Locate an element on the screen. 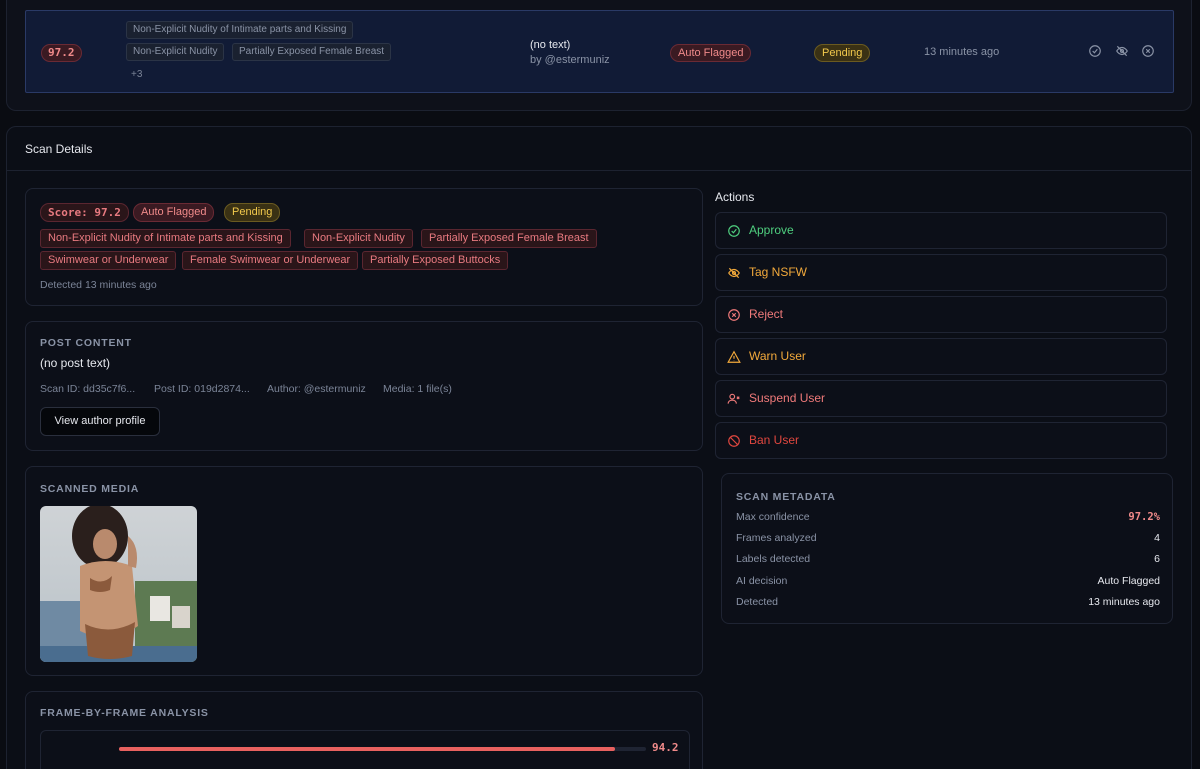 The height and width of the screenshot is (769, 1200). ban-icon is located at coordinates (734, 441).